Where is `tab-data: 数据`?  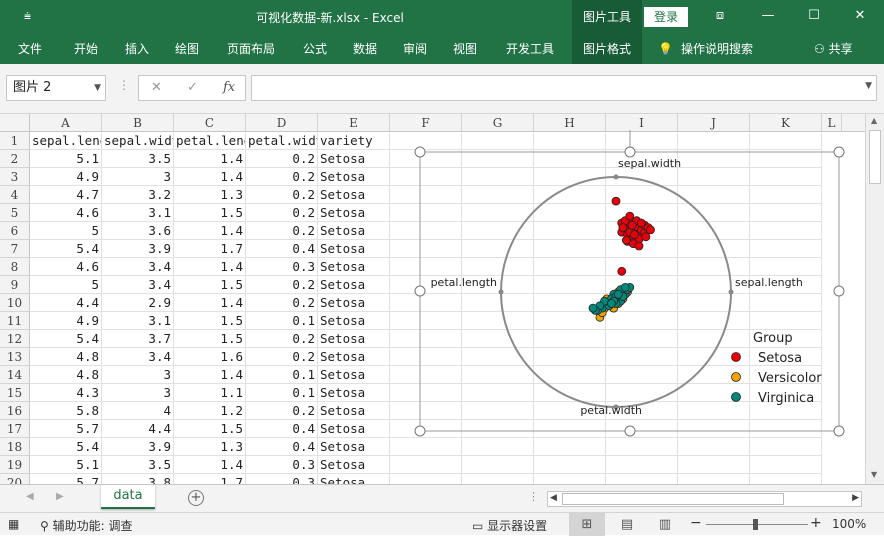
tab-data: 数据 is located at coordinates (365, 49).